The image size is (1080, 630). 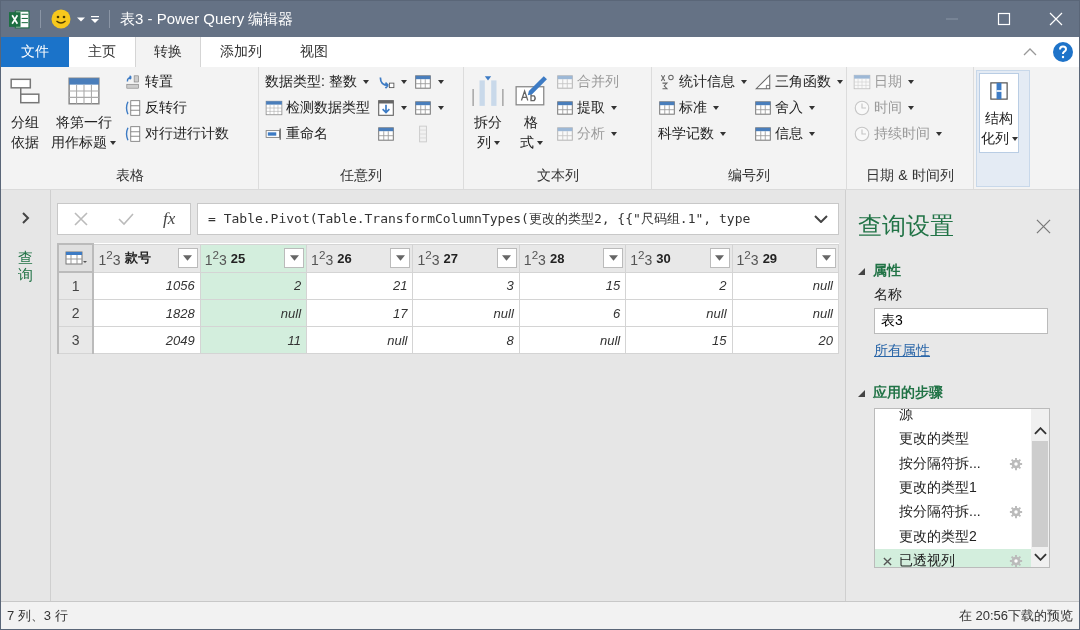 What do you see at coordinates (1015, 615) in the screenshot?
I see `status-text: 在 20:56下载的预览` at bounding box center [1015, 615].